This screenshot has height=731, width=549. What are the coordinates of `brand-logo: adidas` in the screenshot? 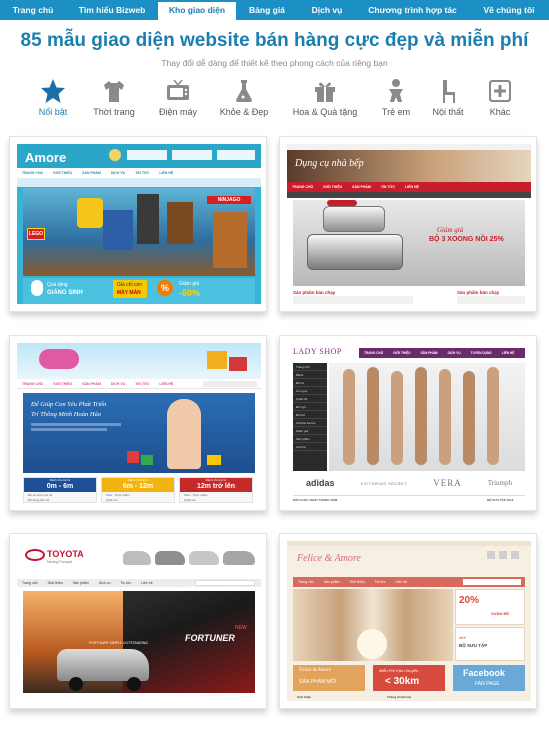 It's located at (320, 483).